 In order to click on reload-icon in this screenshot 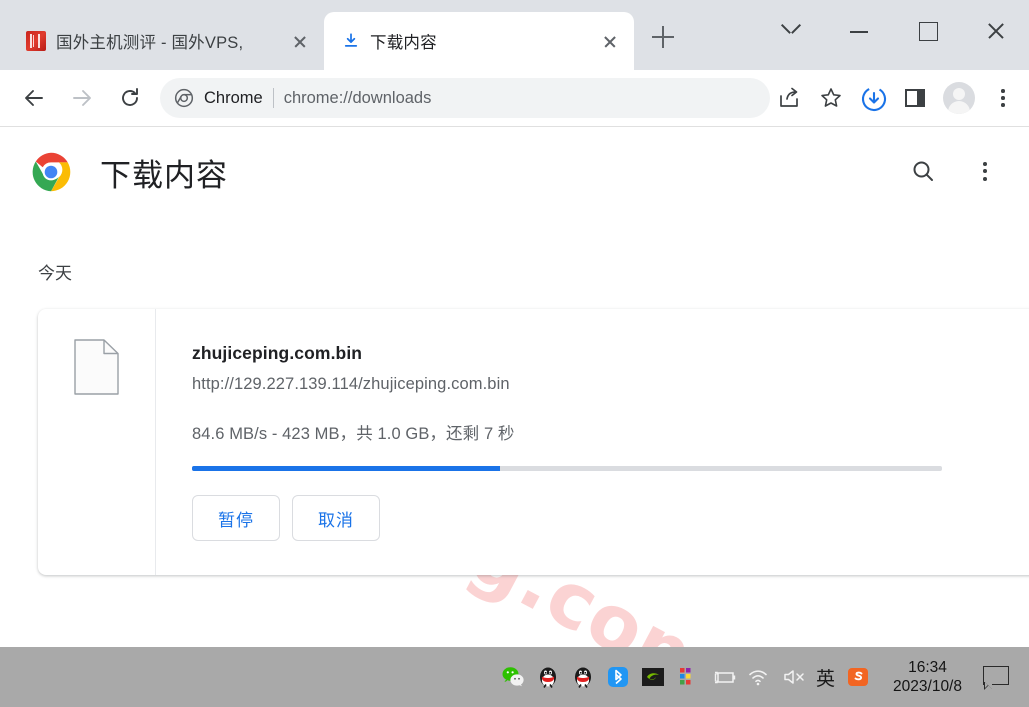, I will do `click(130, 98)`.